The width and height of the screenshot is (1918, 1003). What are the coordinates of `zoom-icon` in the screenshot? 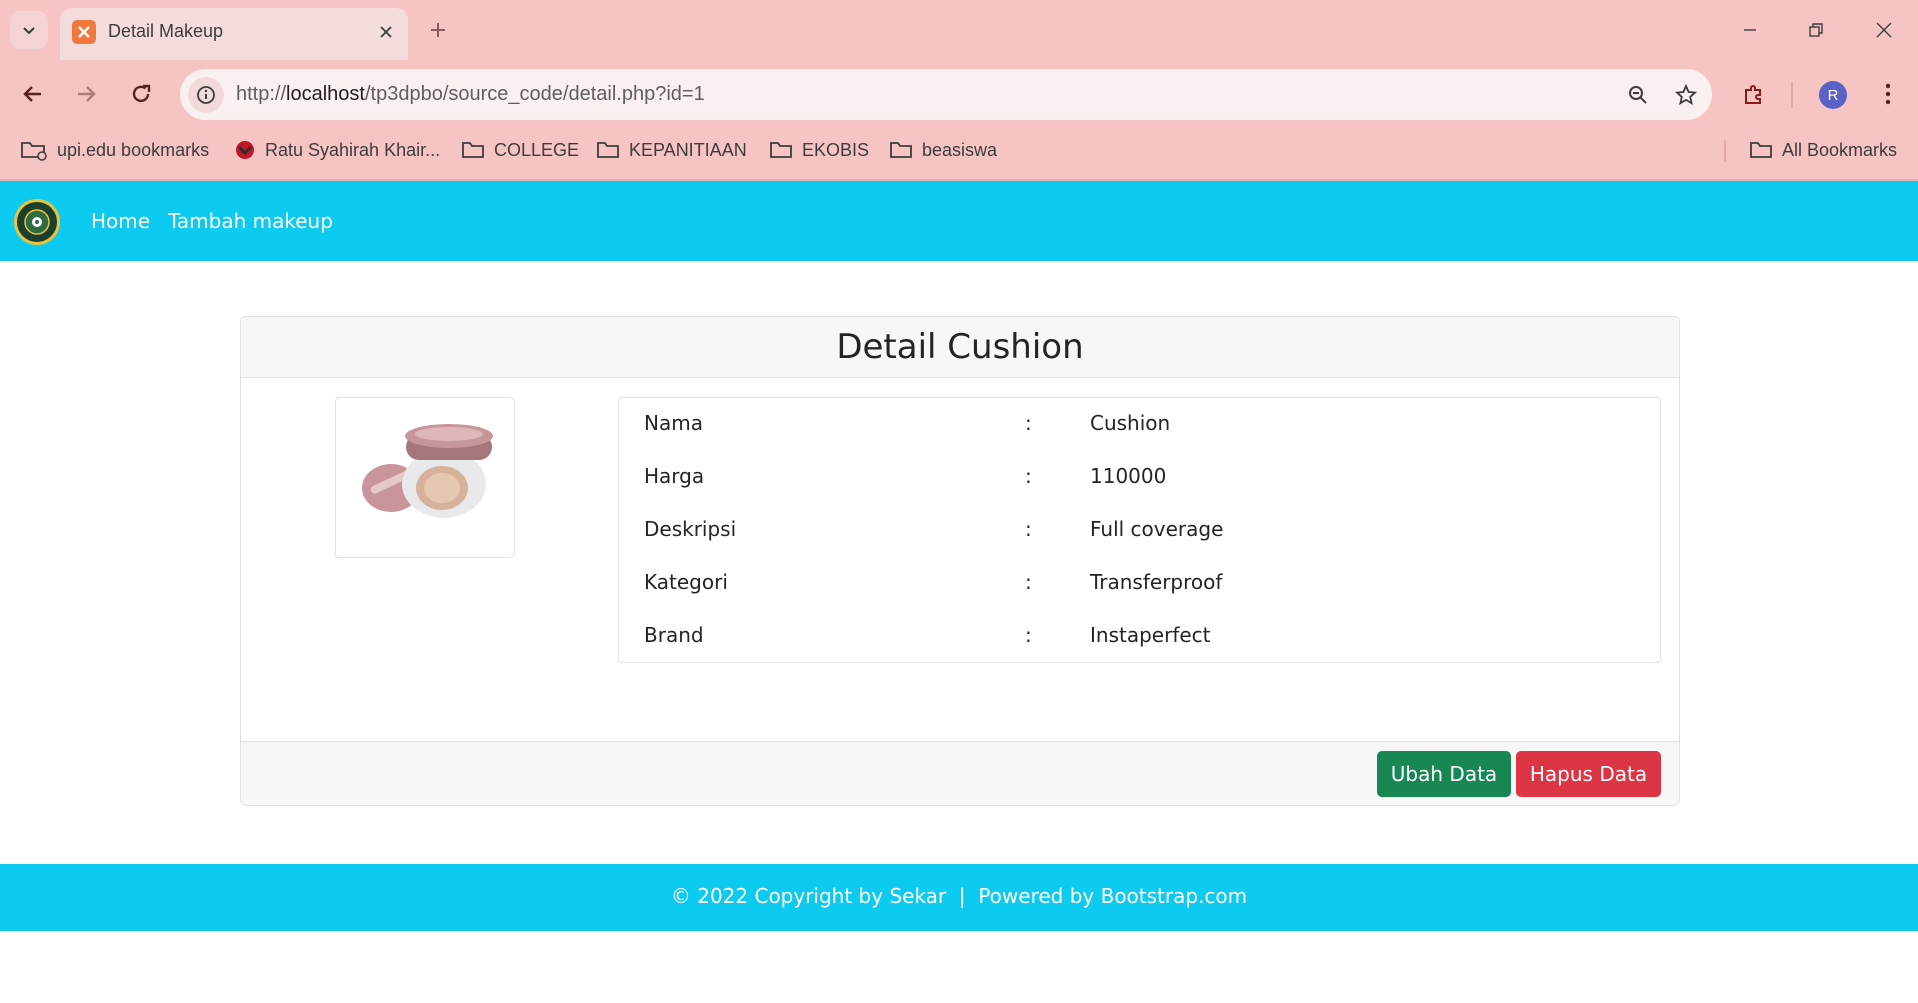 It's located at (1638, 95).